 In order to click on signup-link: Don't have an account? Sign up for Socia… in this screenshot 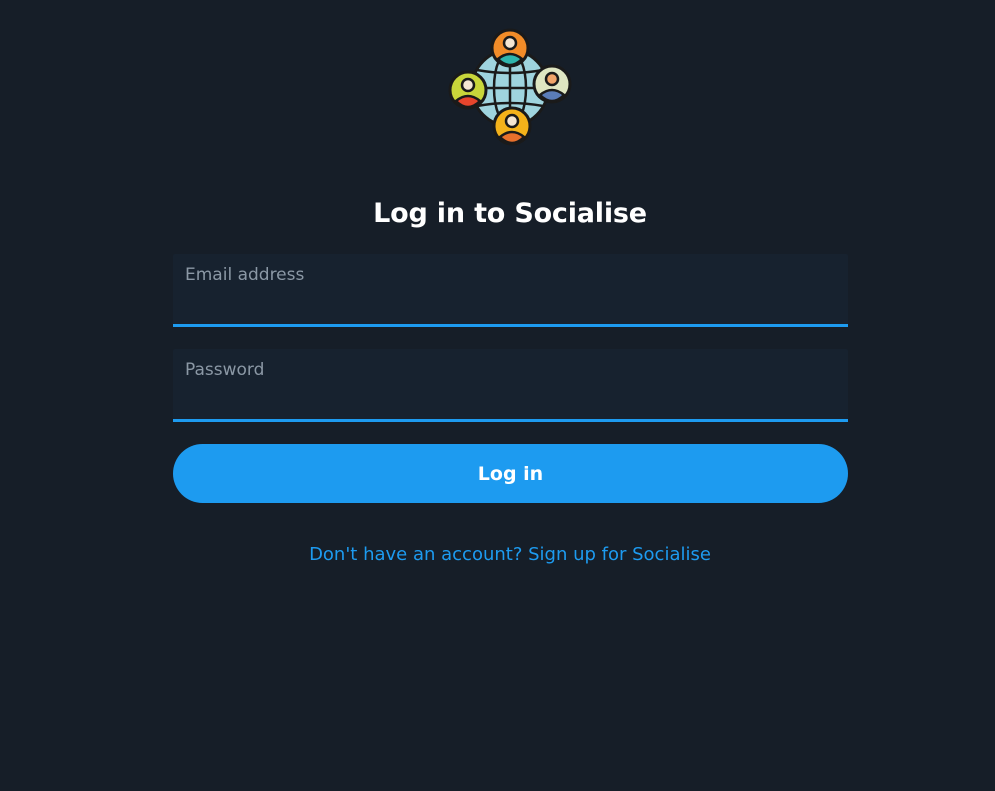, I will do `click(497, 555)`.